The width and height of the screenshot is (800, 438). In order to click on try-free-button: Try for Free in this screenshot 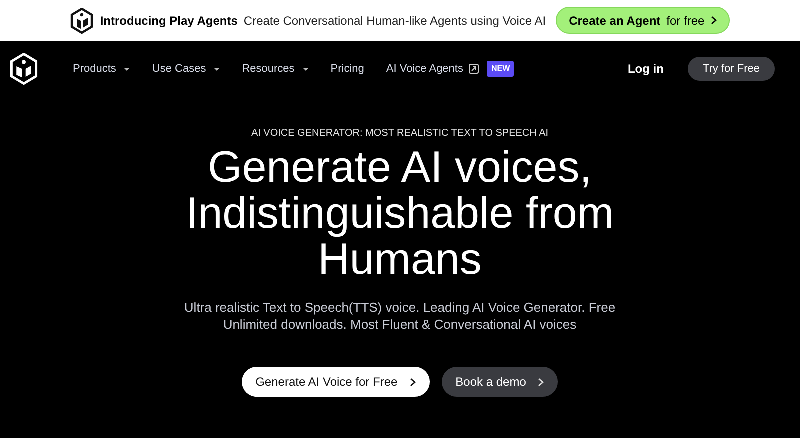, I will do `click(731, 69)`.